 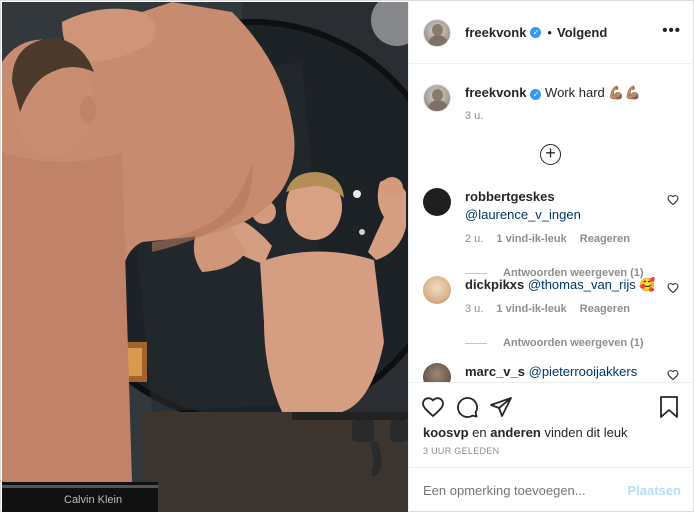 What do you see at coordinates (495, 371) in the screenshot?
I see `comment-username: marc_v_s` at bounding box center [495, 371].